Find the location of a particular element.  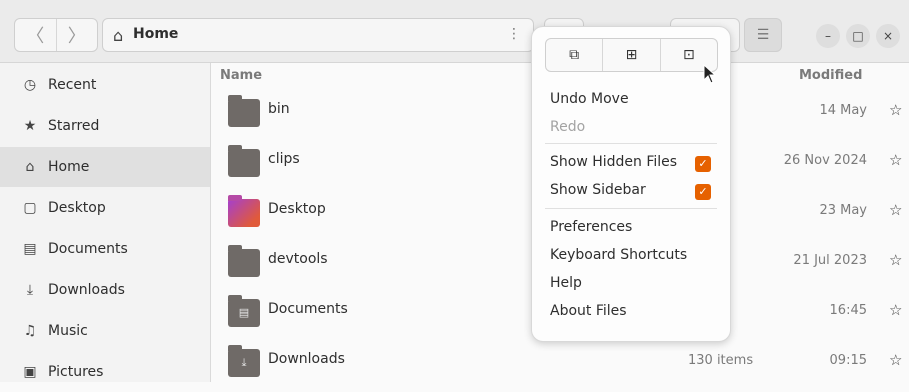

sidebar-item-desktop: ▢ Desktop is located at coordinates (105, 208).